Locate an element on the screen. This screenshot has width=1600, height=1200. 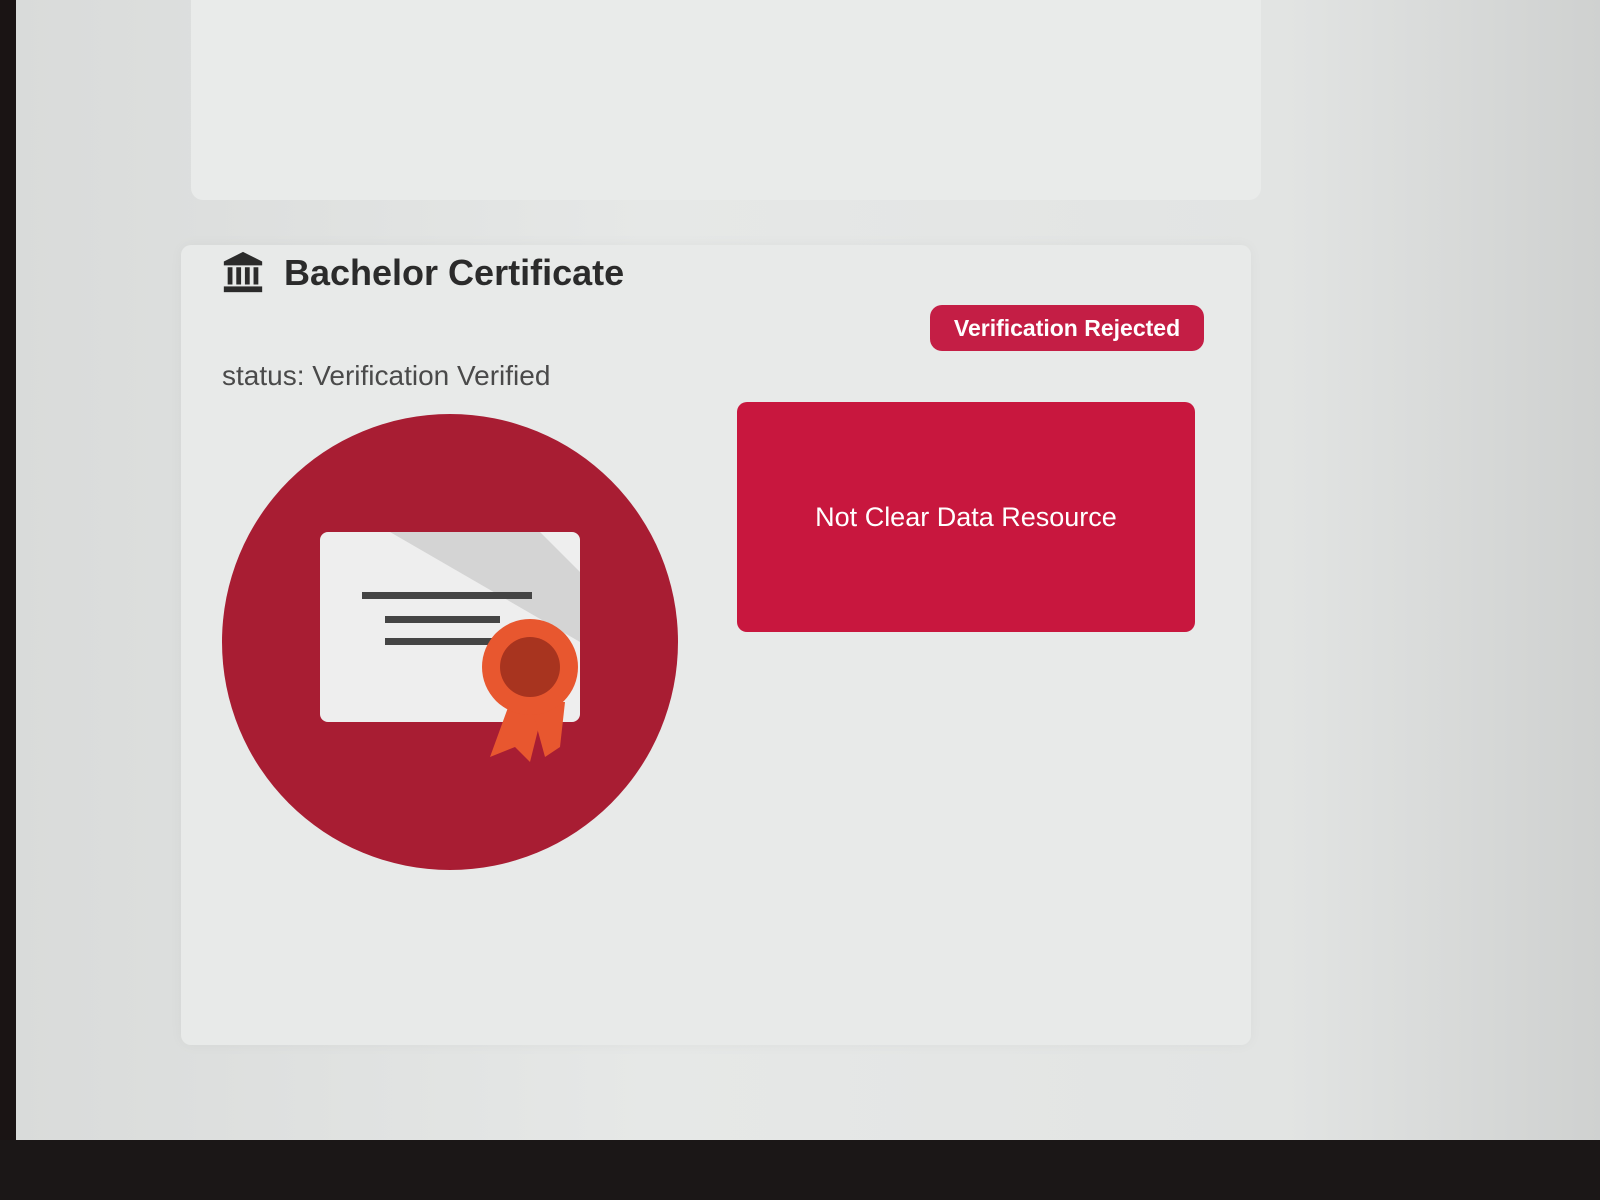
status-text: status: Verification Verified is located at coordinates (386, 375).